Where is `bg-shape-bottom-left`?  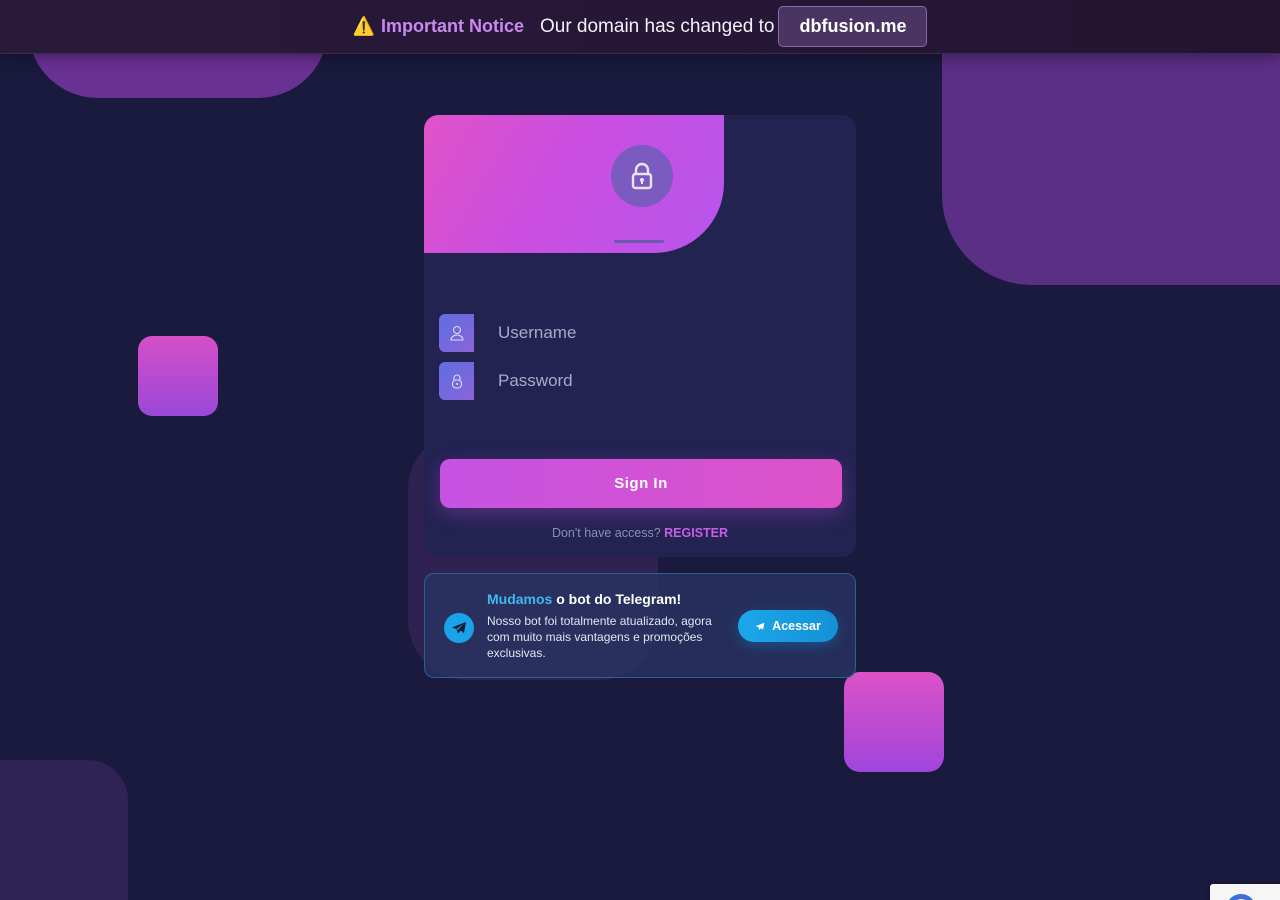
bg-shape-bottom-left is located at coordinates (64, 830).